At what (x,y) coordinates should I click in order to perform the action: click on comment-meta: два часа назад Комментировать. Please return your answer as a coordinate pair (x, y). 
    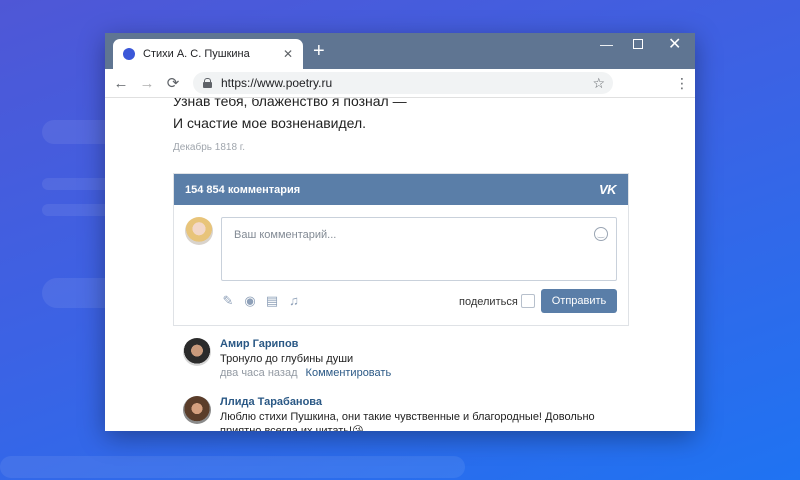
    Looking at the image, I should click on (305, 373).